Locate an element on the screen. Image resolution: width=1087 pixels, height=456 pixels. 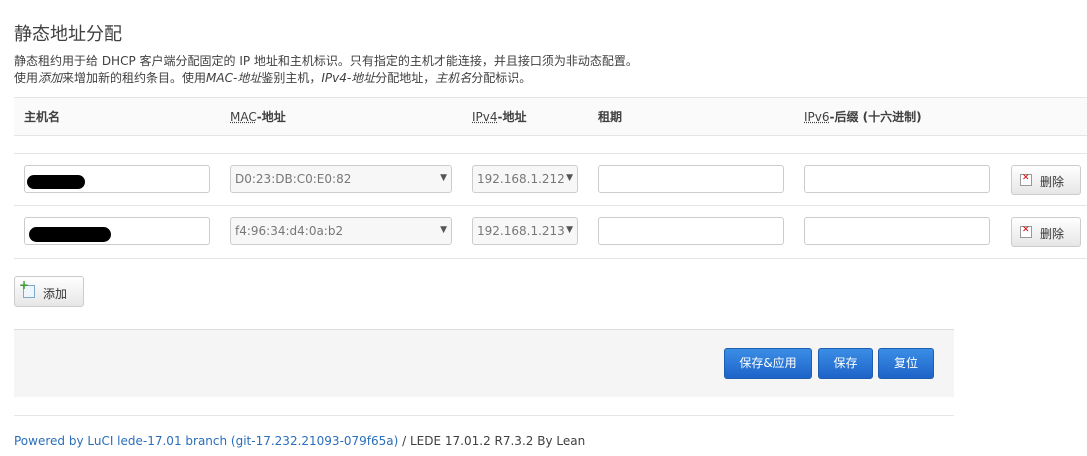
header-lease: 租期 is located at coordinates (610, 117).